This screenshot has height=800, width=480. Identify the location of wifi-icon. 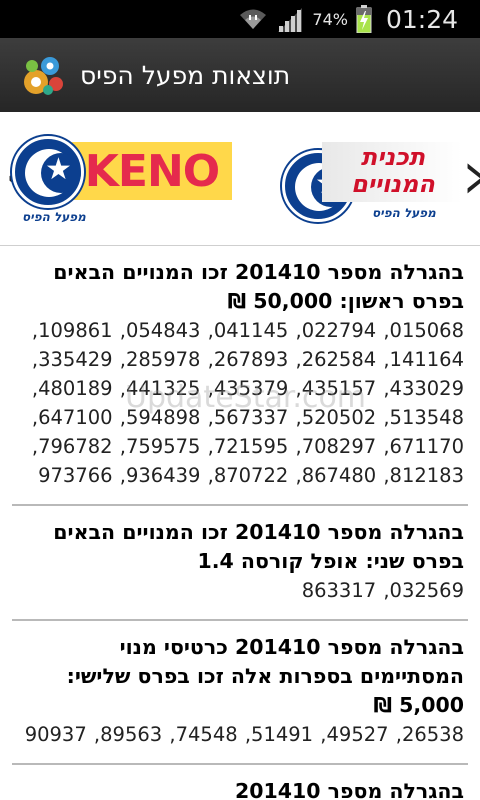
(253, 19).